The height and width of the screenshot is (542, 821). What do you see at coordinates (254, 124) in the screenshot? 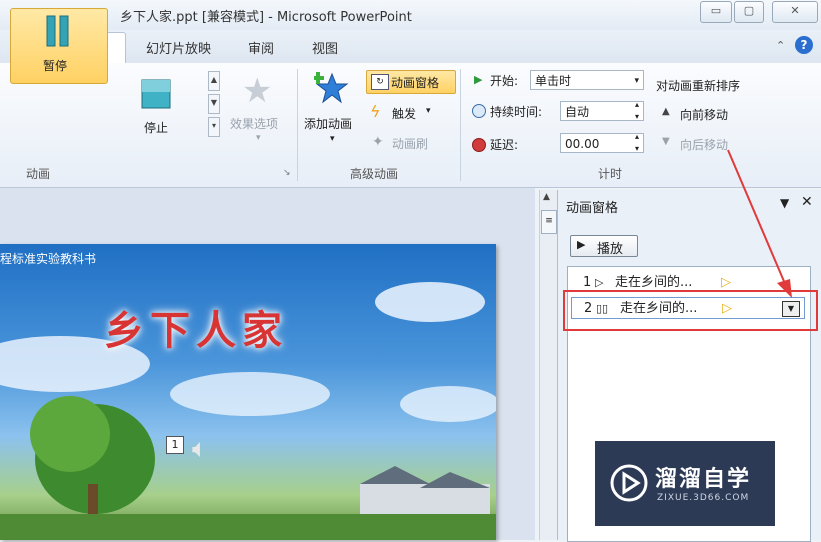
I see `effect-options-label: 效果选项` at bounding box center [254, 124].